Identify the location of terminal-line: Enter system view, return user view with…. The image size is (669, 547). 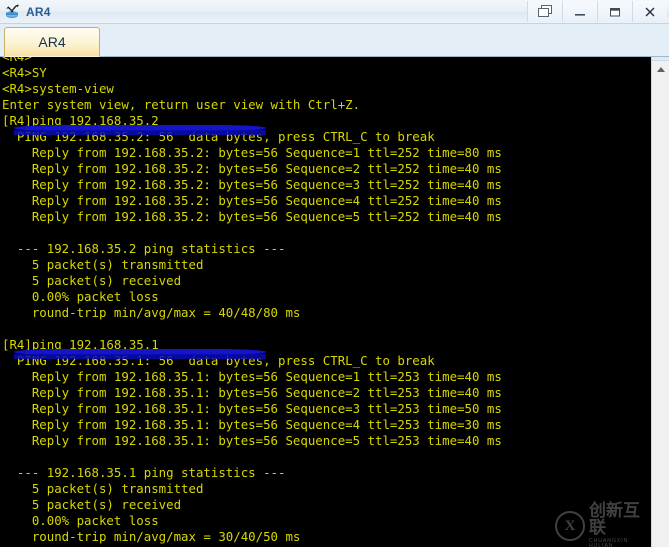
(181, 104).